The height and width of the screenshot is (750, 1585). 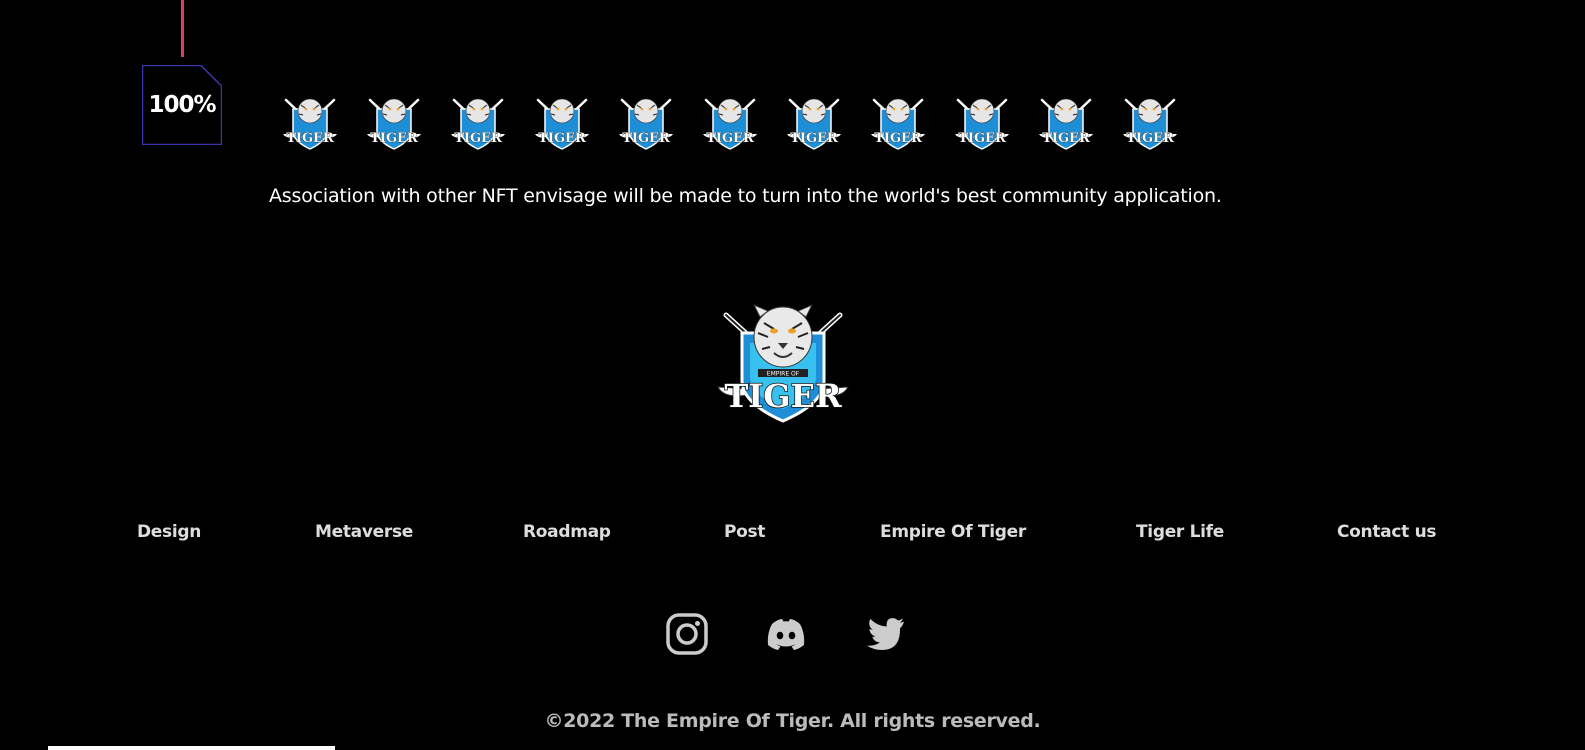 I want to click on milestone-percent-badge: 100%, so click(x=182, y=105).